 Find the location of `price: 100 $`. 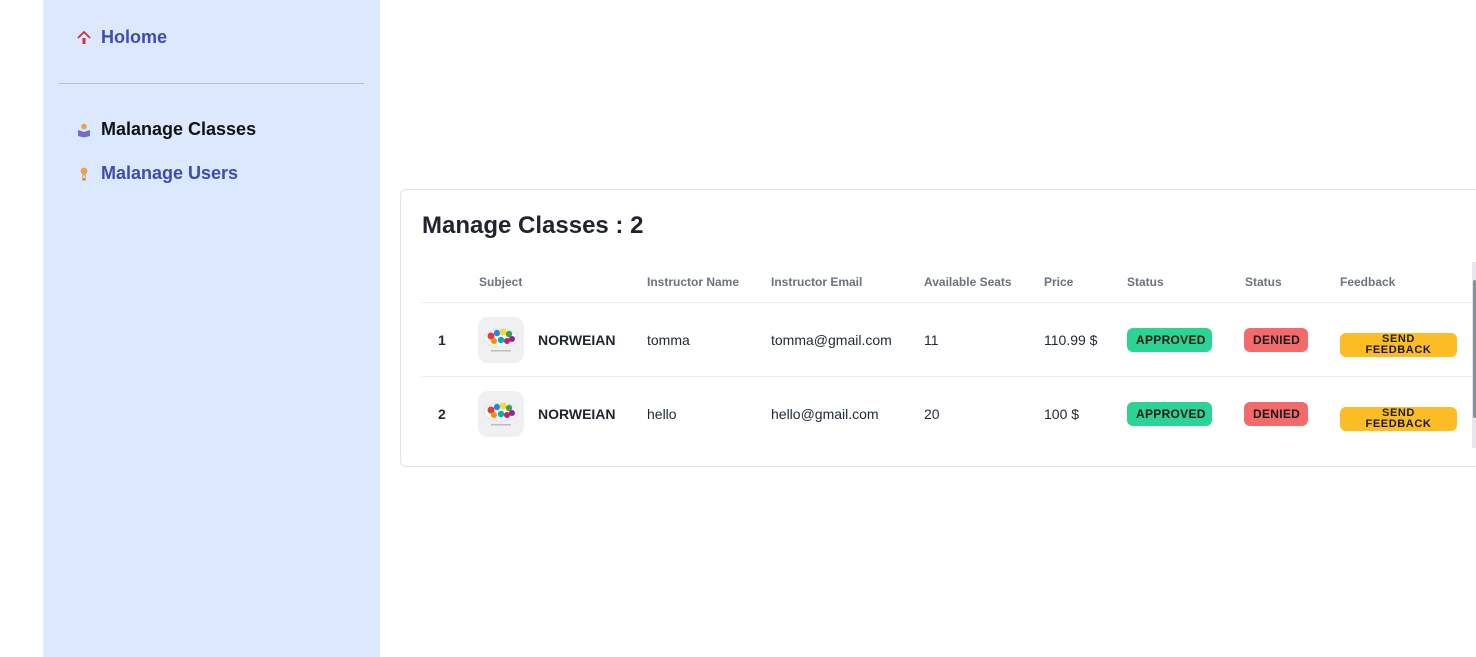

price: 100 $ is located at coordinates (1062, 413).